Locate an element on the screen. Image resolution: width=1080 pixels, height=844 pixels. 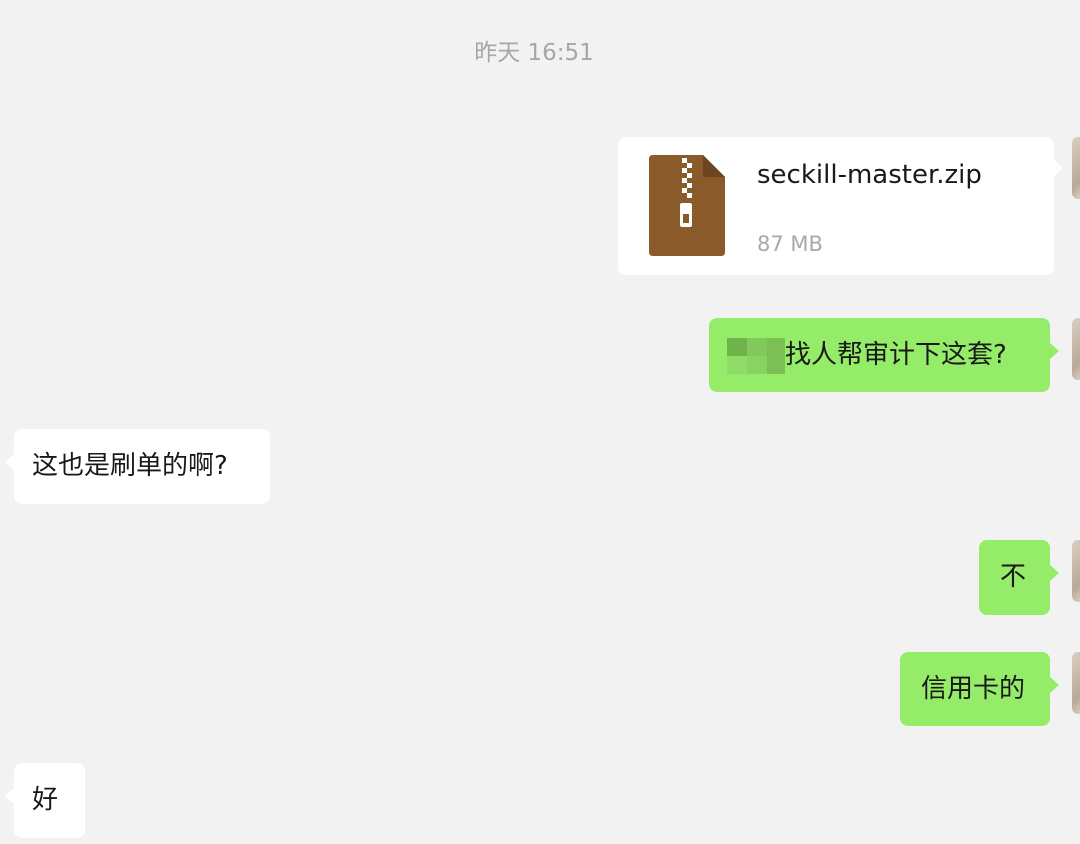
message-text: 这也是刷单的啊? is located at coordinates (130, 466).